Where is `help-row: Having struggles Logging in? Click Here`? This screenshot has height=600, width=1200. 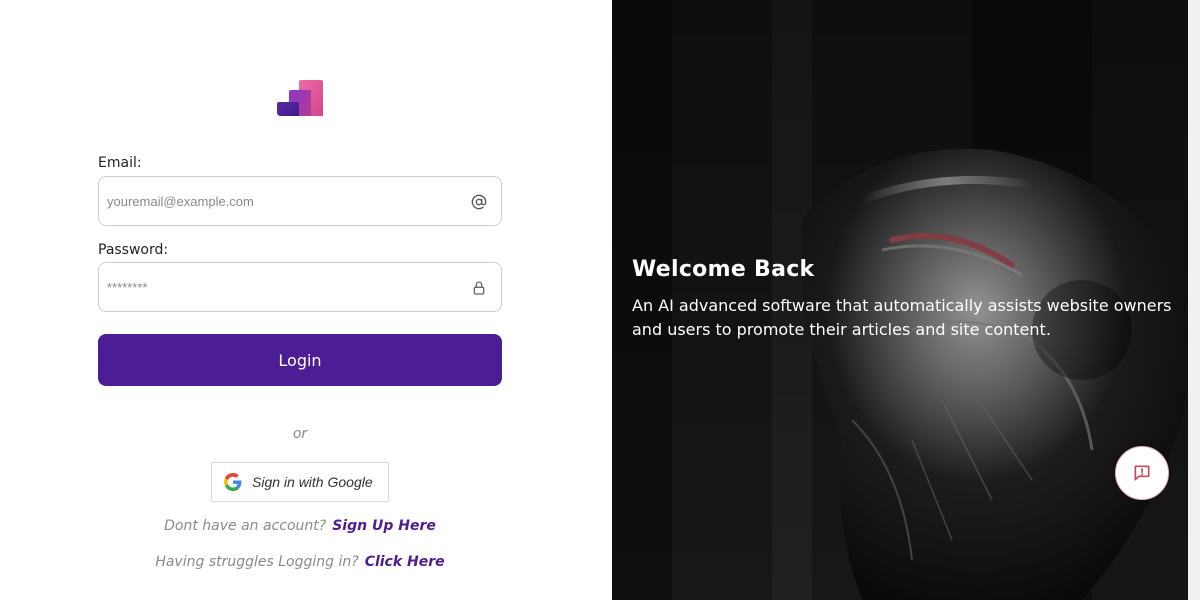
help-row: Having struggles Logging in? Click Here is located at coordinates (300, 562).